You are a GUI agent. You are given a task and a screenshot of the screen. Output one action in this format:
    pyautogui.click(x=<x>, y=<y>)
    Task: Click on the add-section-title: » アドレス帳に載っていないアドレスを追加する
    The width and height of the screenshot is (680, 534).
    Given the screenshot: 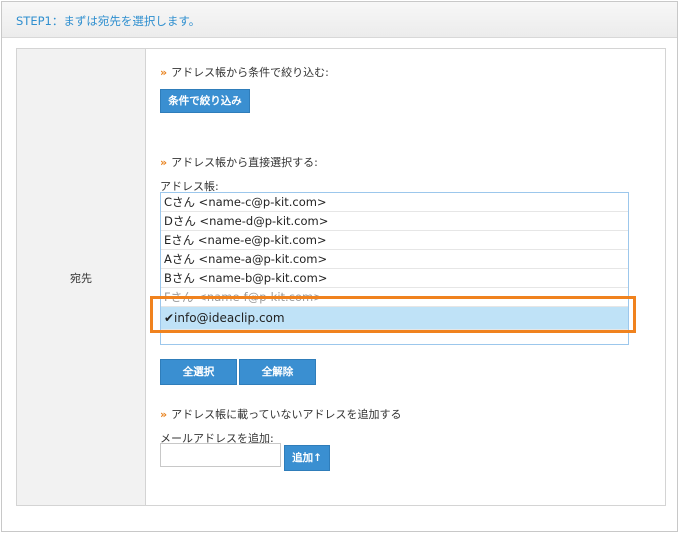 What is the action you would take?
    pyautogui.click(x=281, y=414)
    